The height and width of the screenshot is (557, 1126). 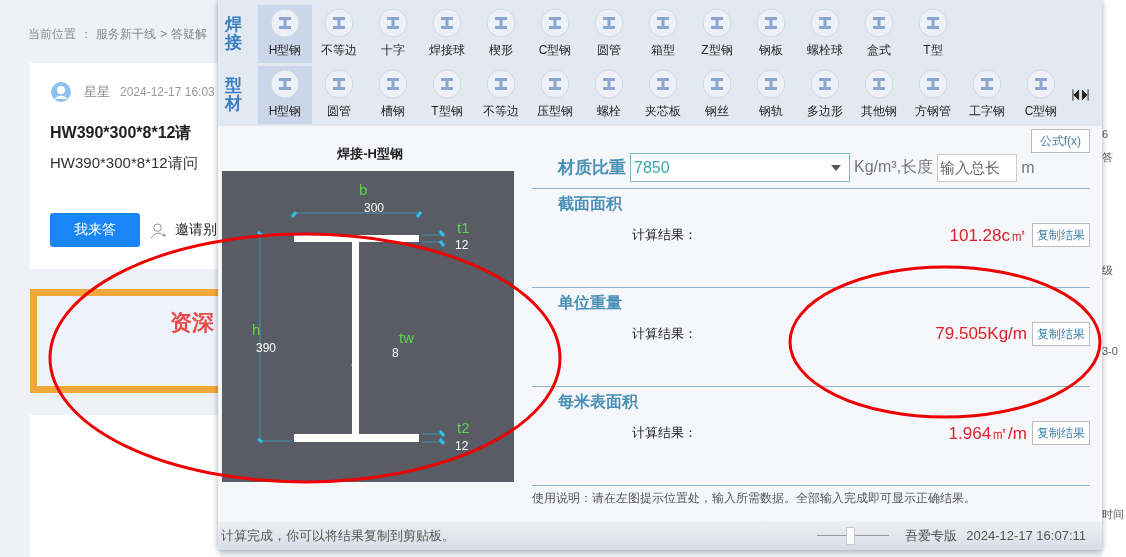 What do you see at coordinates (1107, 157) in the screenshot?
I see `side-text: 答` at bounding box center [1107, 157].